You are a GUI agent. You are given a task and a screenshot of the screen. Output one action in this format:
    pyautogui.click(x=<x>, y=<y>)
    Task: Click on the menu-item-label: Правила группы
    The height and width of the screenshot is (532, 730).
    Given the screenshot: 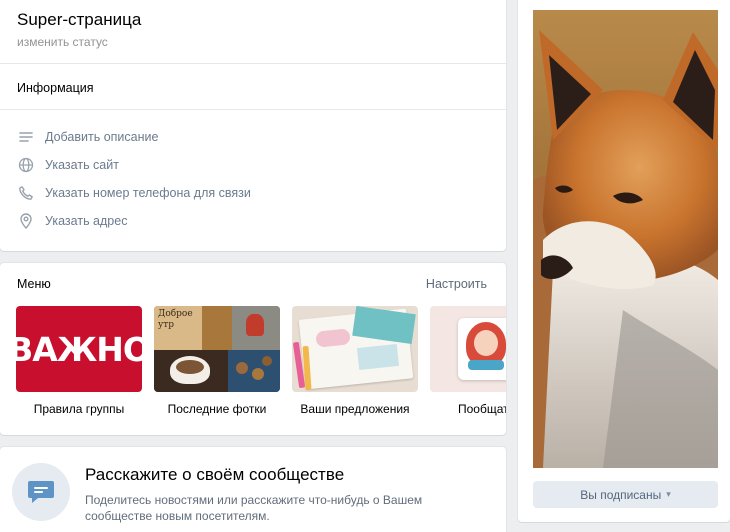 What is the action you would take?
    pyautogui.click(x=79, y=409)
    